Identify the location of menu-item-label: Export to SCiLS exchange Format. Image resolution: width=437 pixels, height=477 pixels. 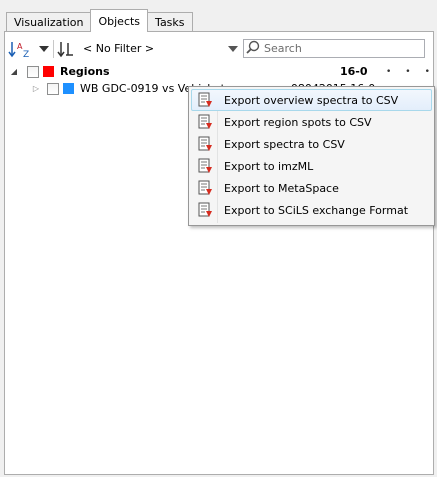
(316, 210).